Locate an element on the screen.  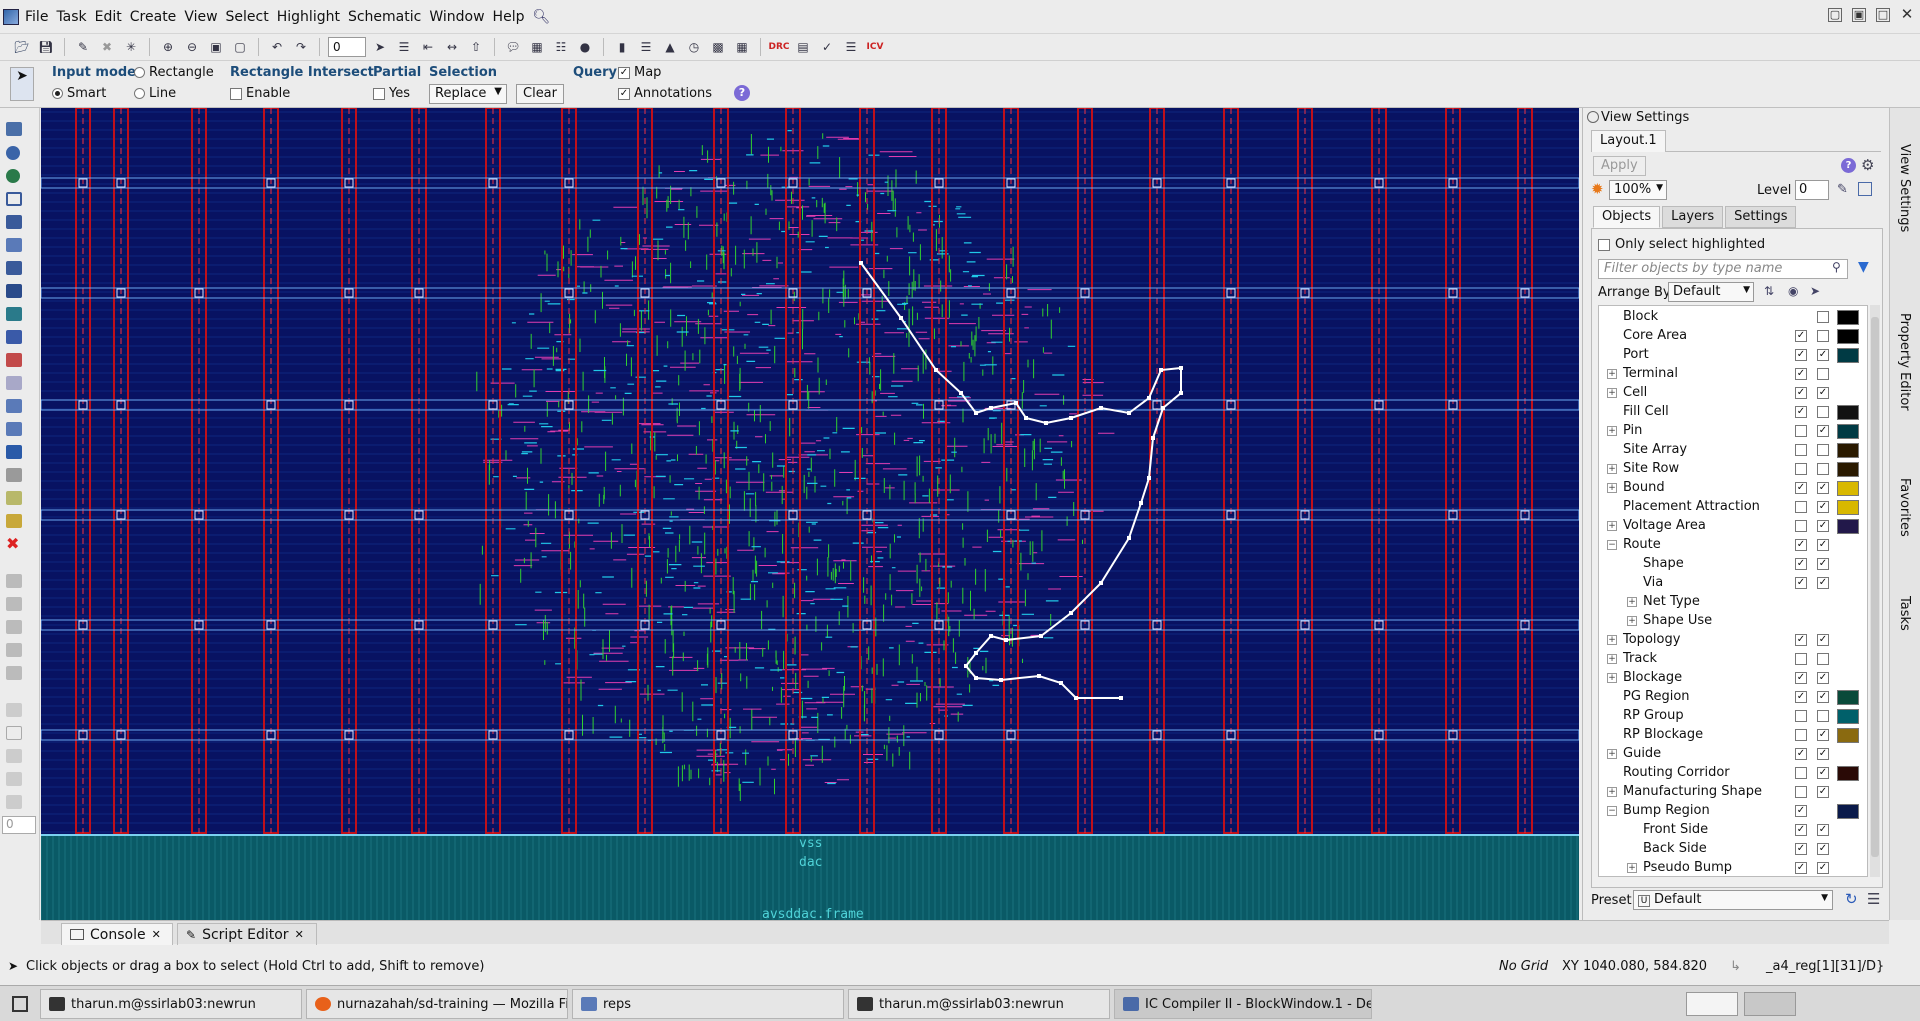
expand-toggle-icon: − is located at coordinates (1612, 545).